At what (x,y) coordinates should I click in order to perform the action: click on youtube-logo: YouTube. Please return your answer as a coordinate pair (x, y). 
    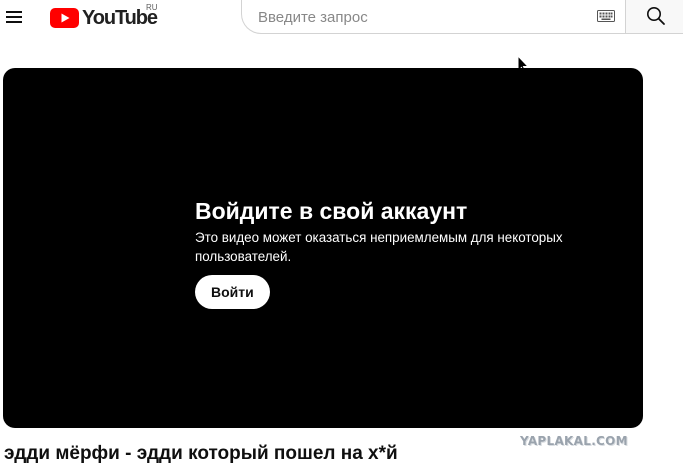
    Looking at the image, I should click on (104, 18).